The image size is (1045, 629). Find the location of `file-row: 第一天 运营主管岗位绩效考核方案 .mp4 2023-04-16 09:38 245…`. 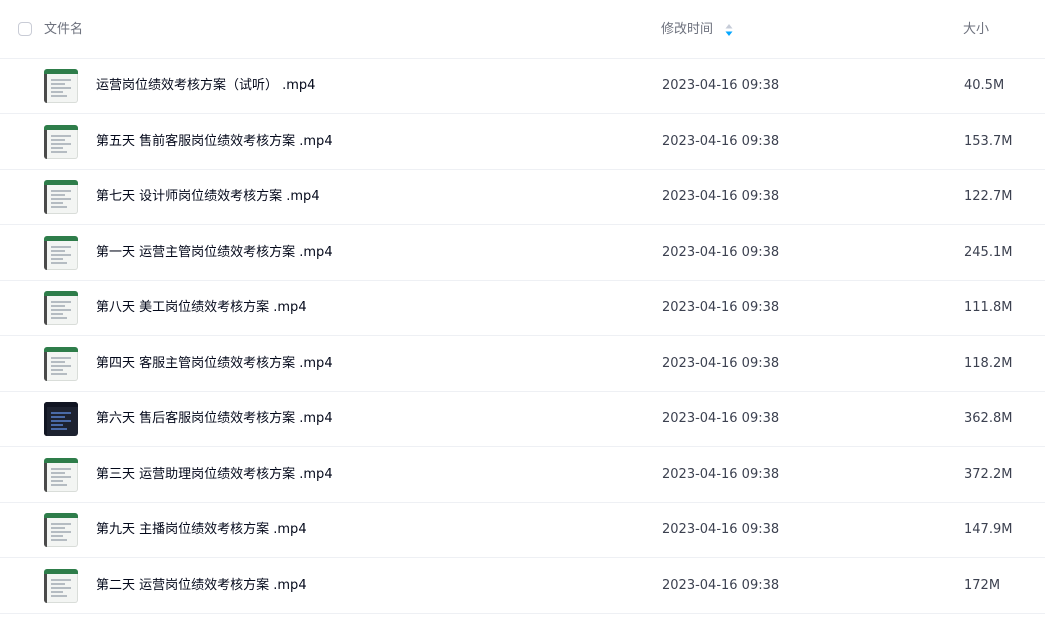

file-row: 第一天 运营主管岗位绩效考核方案 .mp4 2023-04-16 09:38 245… is located at coordinates (522, 253).